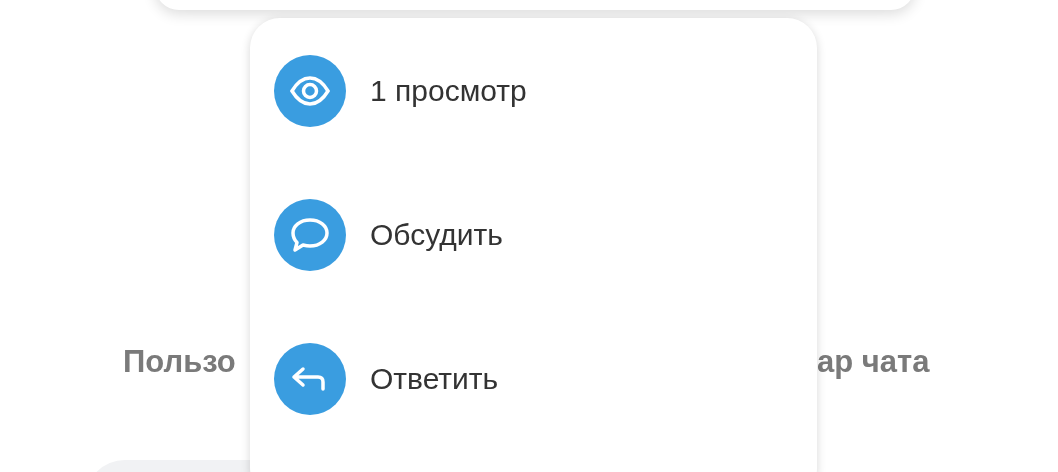  What do you see at coordinates (310, 235) in the screenshot?
I see `speech-bubble-icon` at bounding box center [310, 235].